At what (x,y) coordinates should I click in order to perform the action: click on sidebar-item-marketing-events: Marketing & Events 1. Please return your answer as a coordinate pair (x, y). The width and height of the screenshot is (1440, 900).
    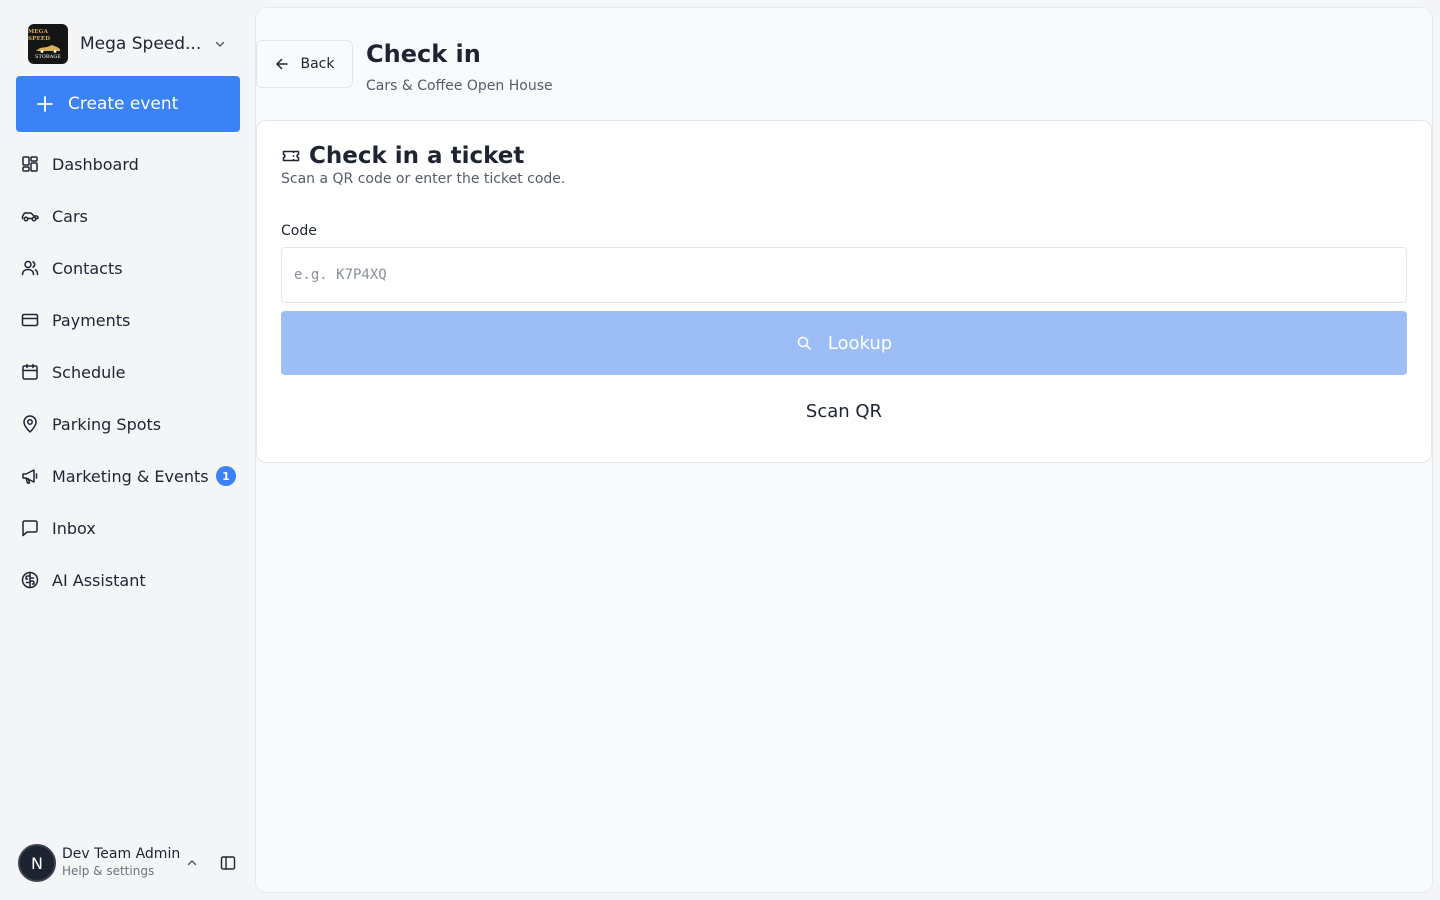
    Looking at the image, I should click on (128, 476).